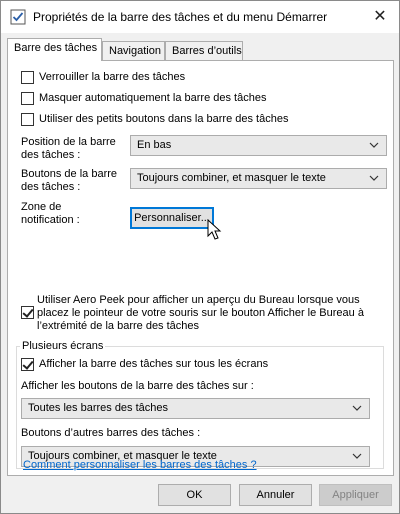 The width and height of the screenshot is (400, 514). Describe the element at coordinates (27, 364) in the screenshot. I see `show-all-screens-checkbox` at that location.